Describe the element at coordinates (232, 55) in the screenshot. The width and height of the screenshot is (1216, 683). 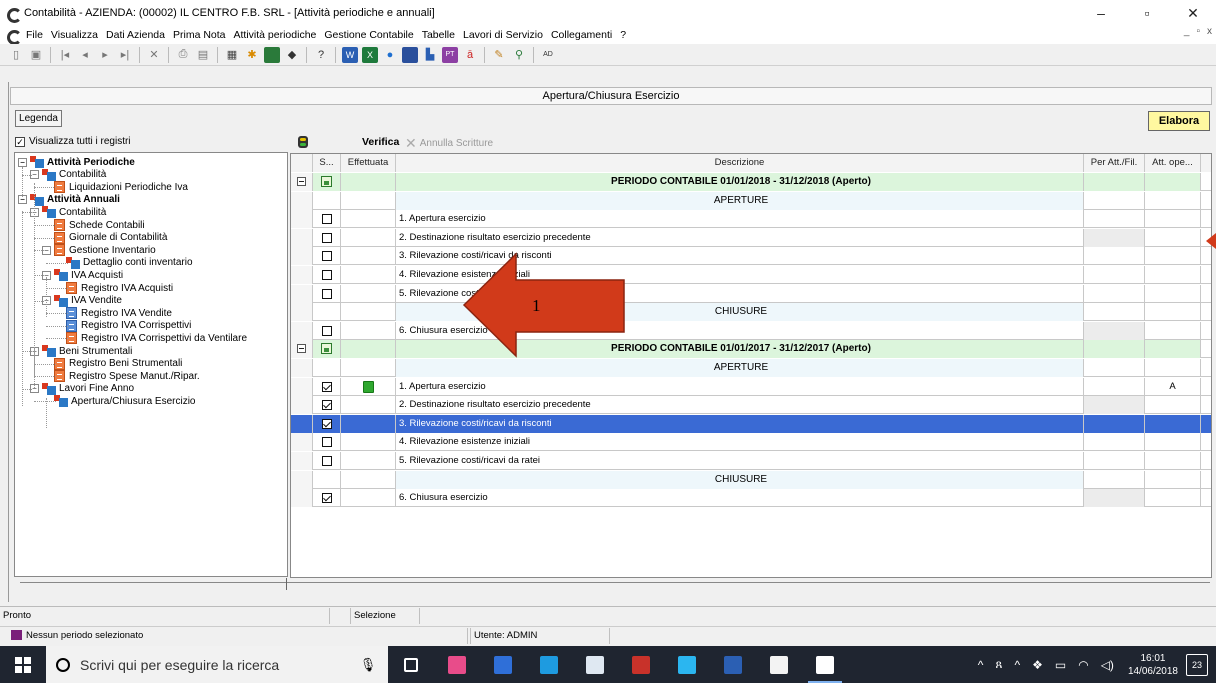
I see `calculator-icon: ▦` at that location.